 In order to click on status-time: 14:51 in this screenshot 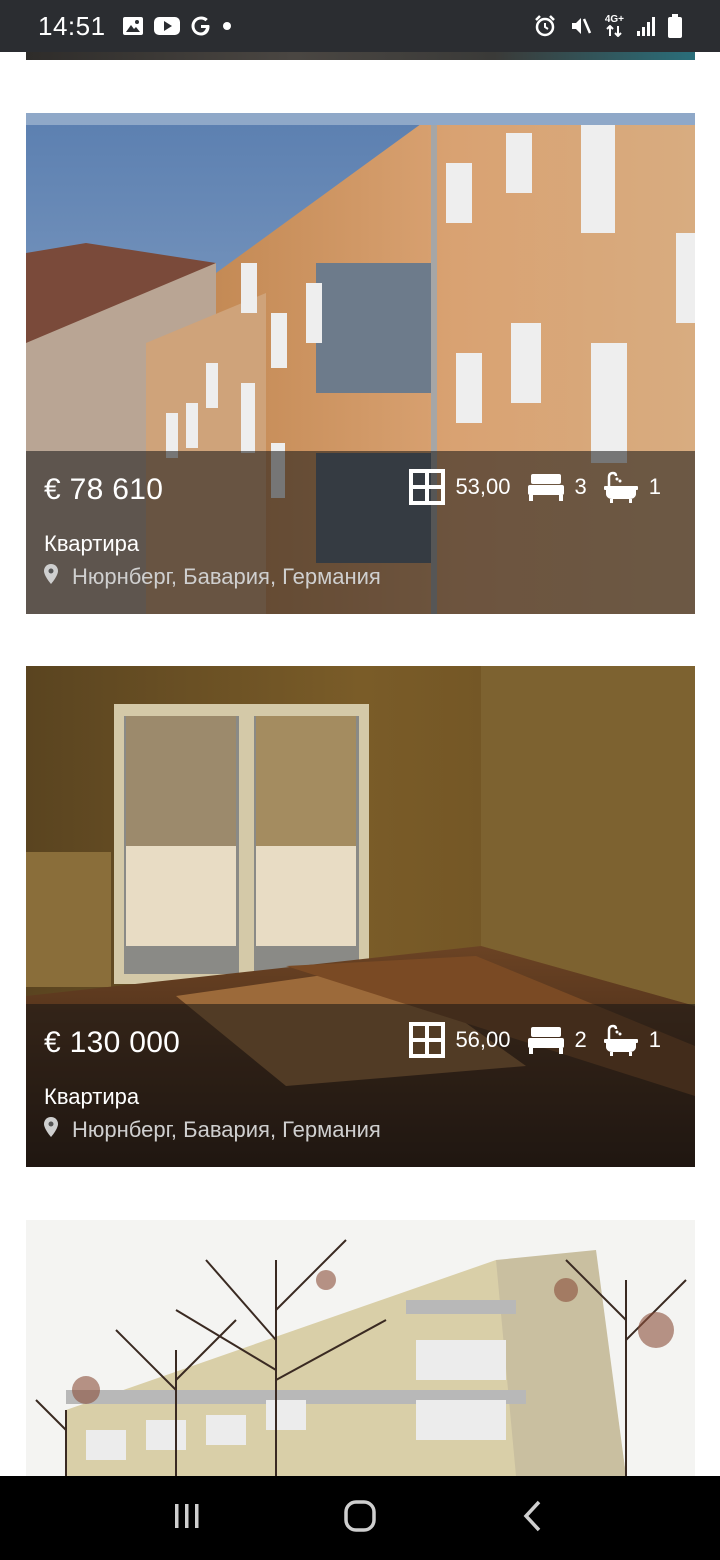, I will do `click(72, 25)`.